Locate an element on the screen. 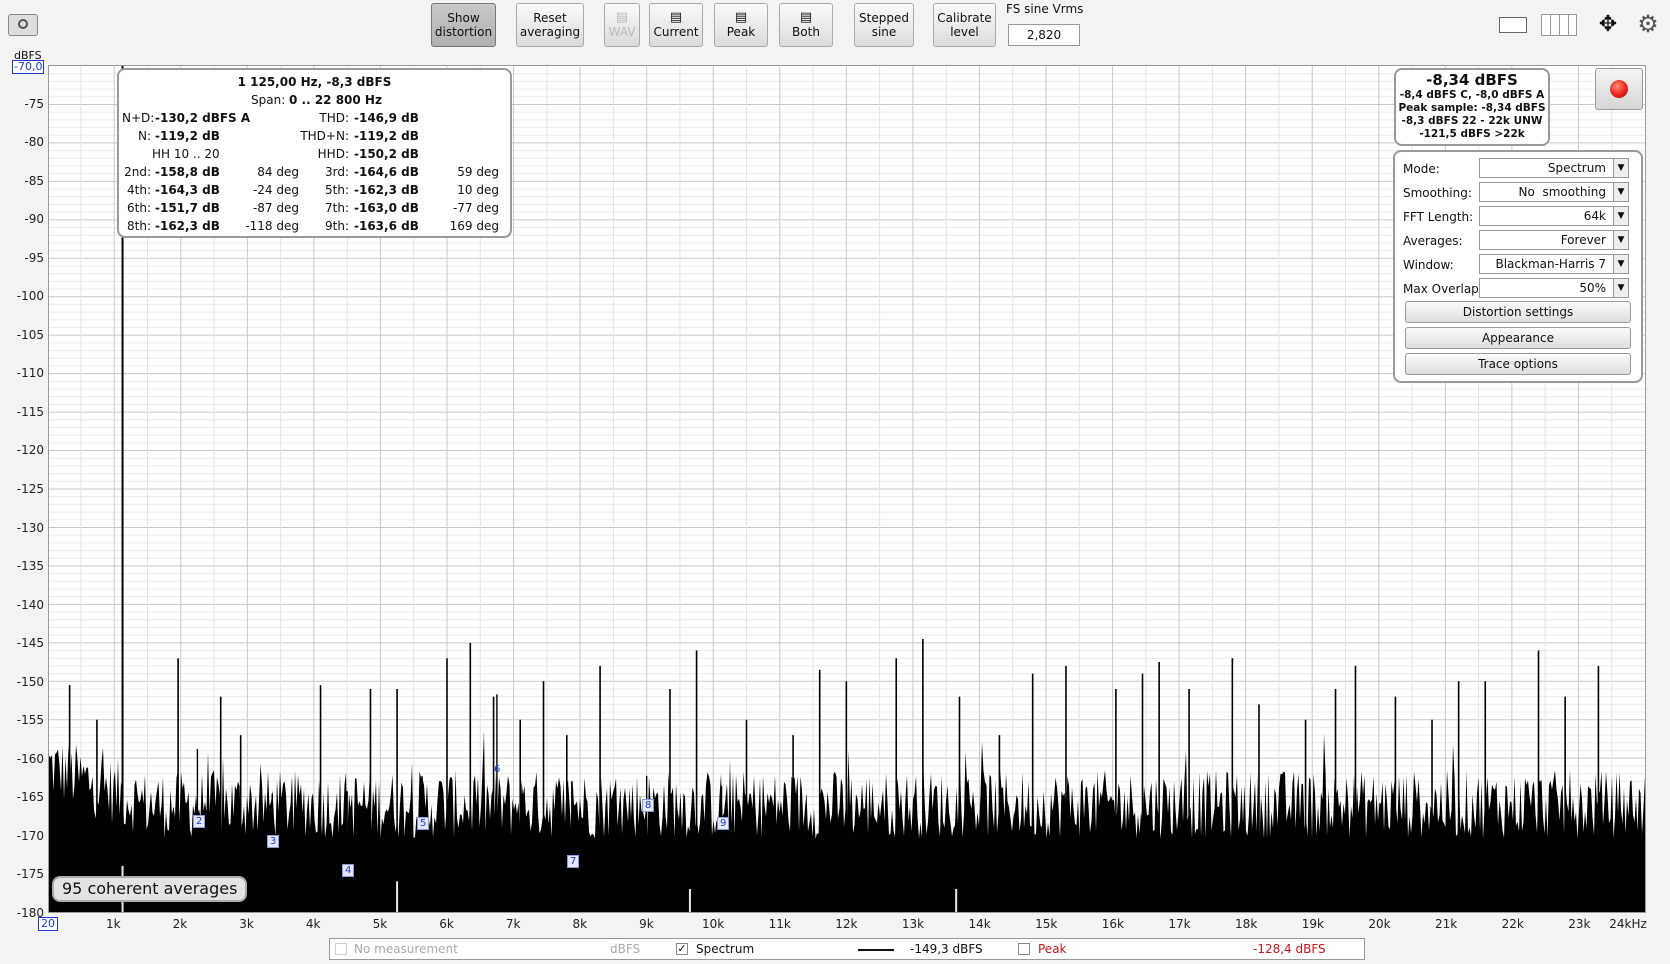 The height and width of the screenshot is (964, 1670). x-tick-label: 15k is located at coordinates (1046, 924).